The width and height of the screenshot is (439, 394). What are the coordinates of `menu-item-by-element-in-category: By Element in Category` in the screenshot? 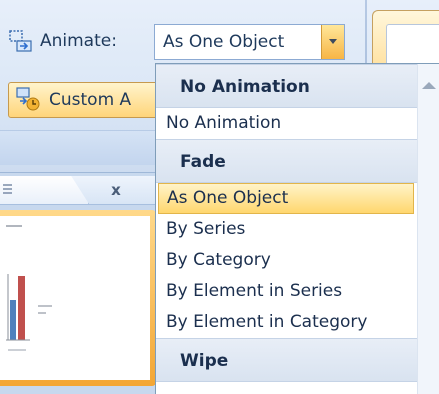 It's located at (286, 322).